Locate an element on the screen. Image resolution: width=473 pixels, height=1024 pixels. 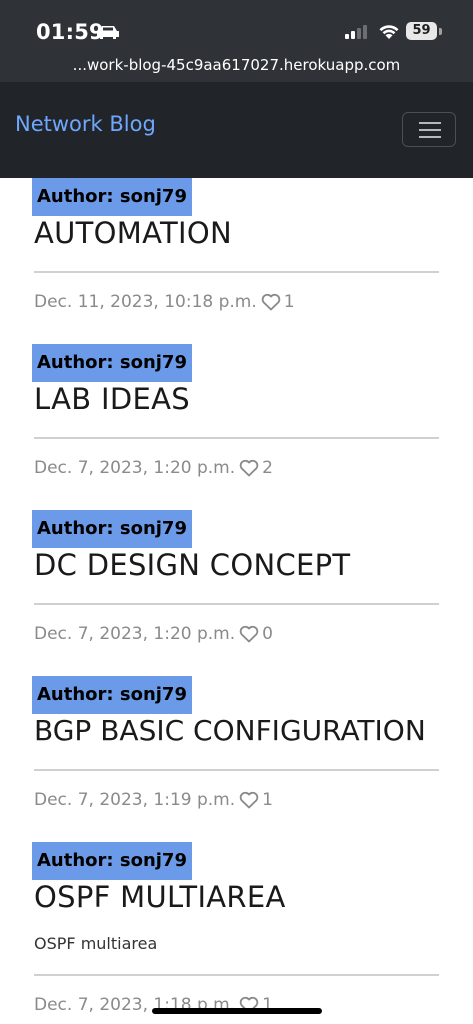
post-meta: Dec. 7, 2023, 1:20 p.m. 0 is located at coordinates (153, 634).